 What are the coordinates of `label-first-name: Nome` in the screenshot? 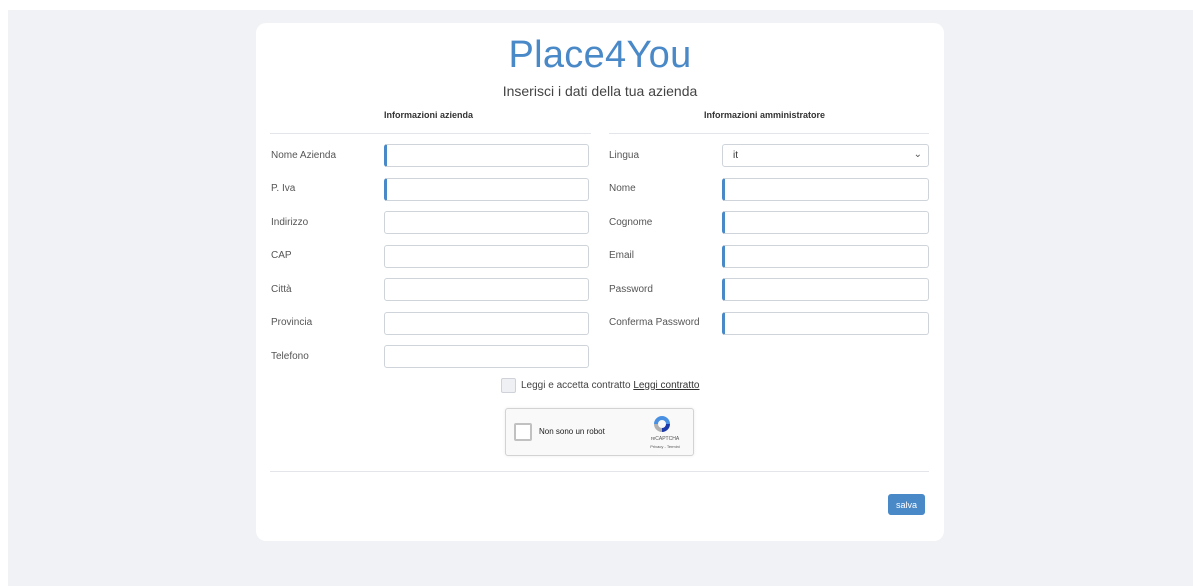 It's located at (622, 188).